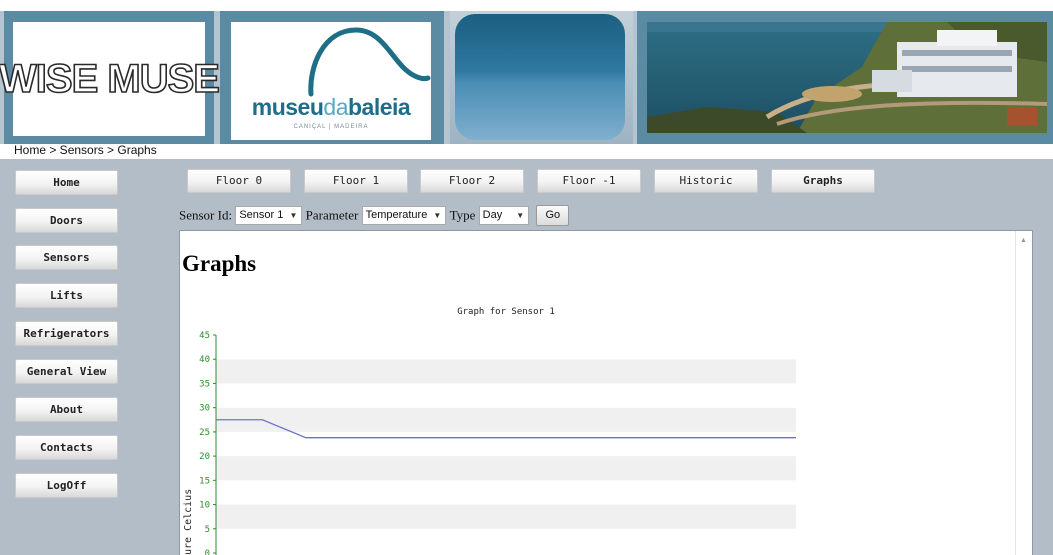 Image resolution: width=1053 pixels, height=555 pixels. I want to click on chart-y-tick-label: 15, so click(204, 481).